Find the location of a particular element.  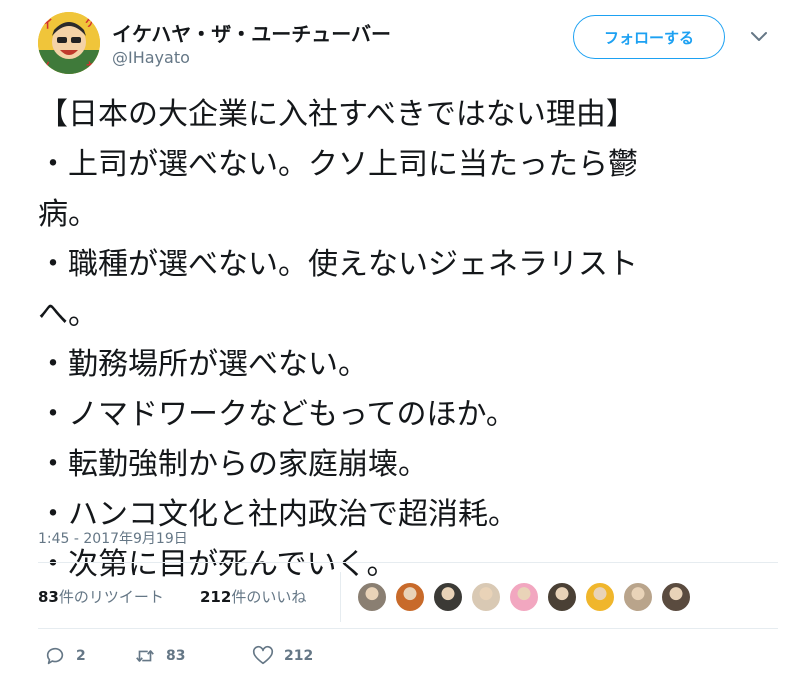

retweet-count: 83 is located at coordinates (176, 656).